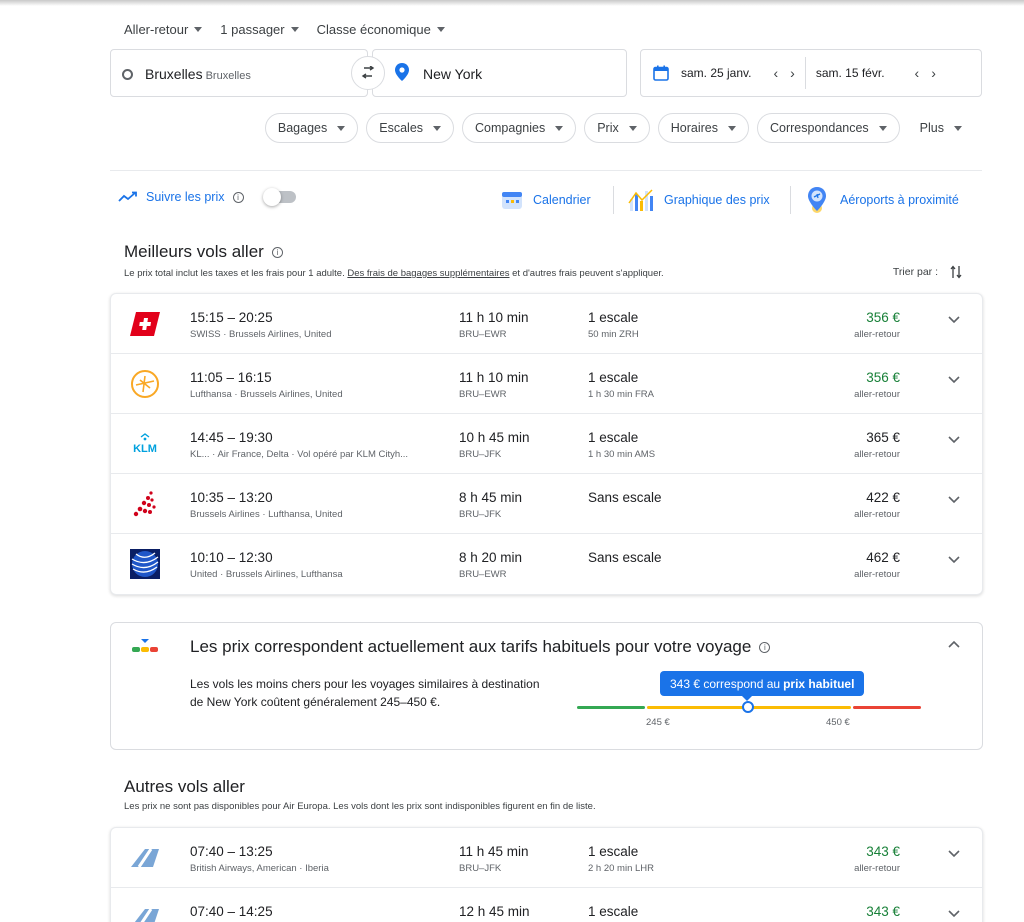  I want to click on flight-duration: 8 h 45 min, so click(491, 497).